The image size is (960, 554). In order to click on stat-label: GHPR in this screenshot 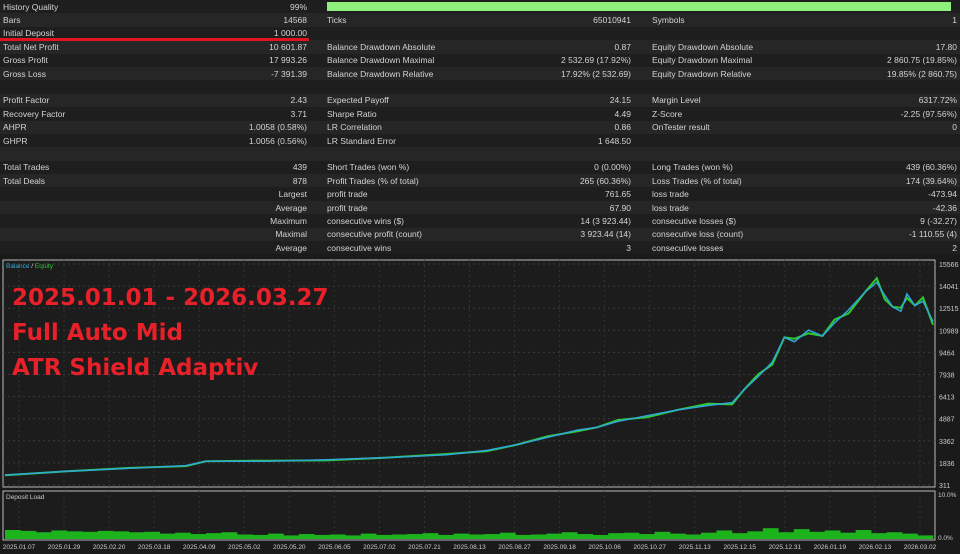, I will do `click(15, 140)`.